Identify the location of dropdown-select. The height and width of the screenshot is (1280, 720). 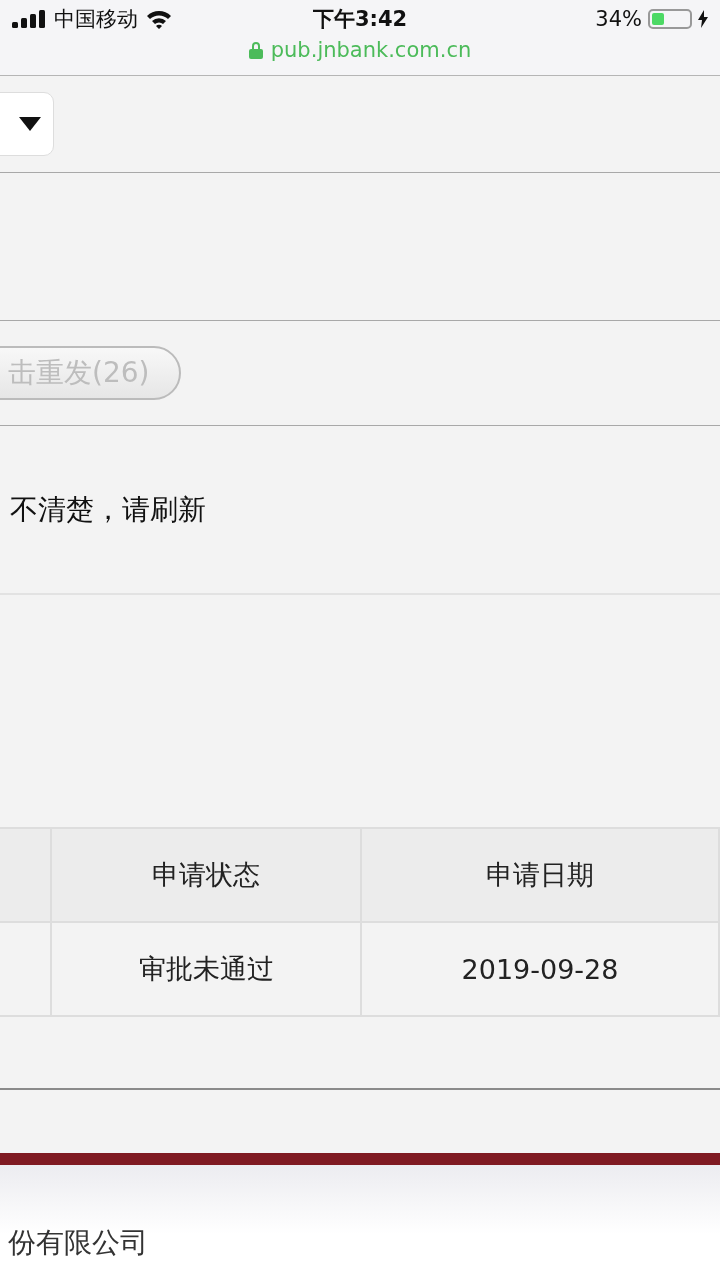
(27, 124).